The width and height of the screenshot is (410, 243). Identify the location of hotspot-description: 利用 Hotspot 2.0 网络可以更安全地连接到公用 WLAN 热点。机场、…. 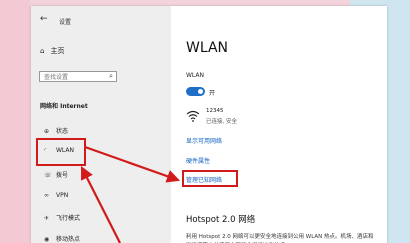
(280, 237).